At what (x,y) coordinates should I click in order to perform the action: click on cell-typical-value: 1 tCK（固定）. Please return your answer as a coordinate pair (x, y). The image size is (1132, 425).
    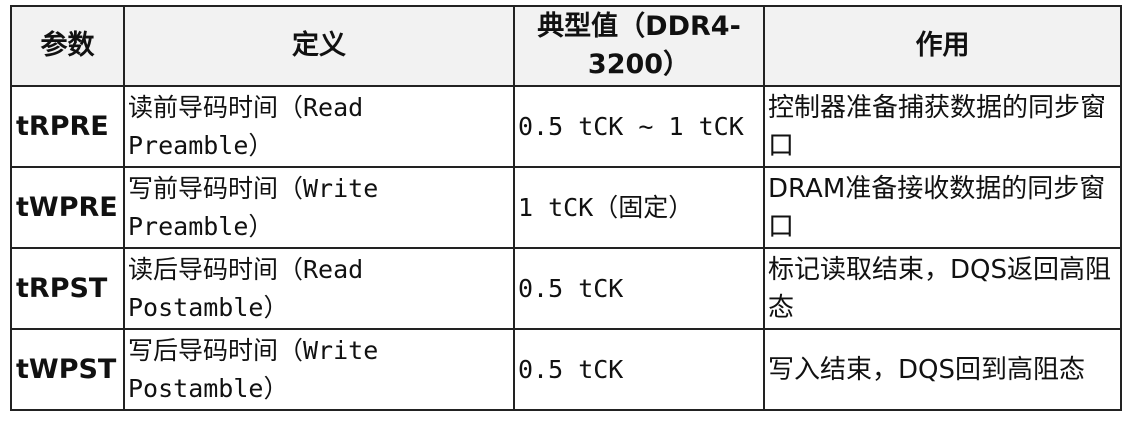
    Looking at the image, I should click on (639, 207).